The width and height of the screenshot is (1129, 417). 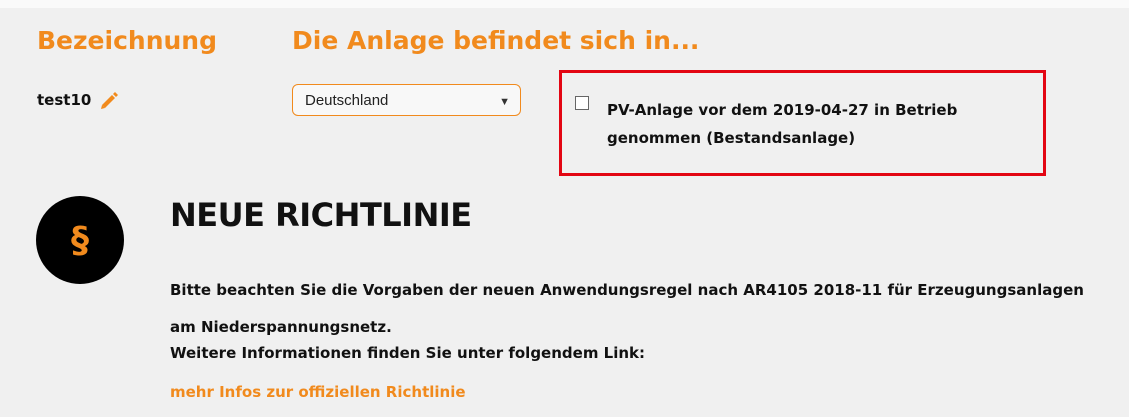 What do you see at coordinates (406, 100) in the screenshot?
I see `country-select: Deutschland ▼` at bounding box center [406, 100].